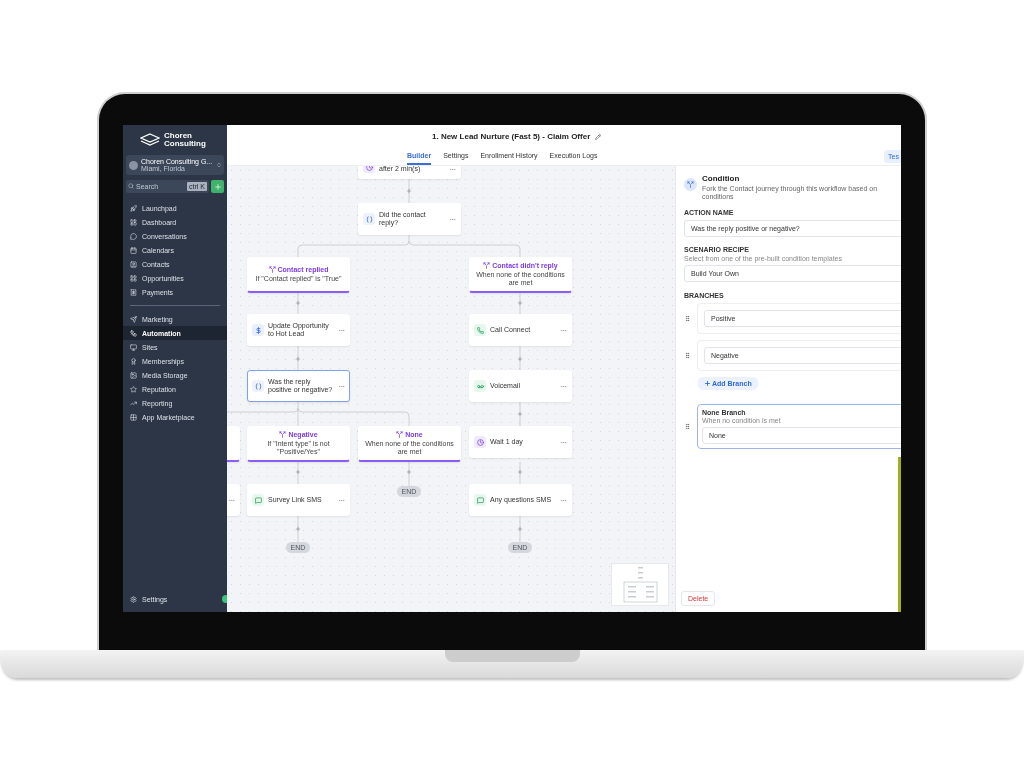 The width and height of the screenshot is (1024, 768). What do you see at coordinates (640, 584) in the screenshot?
I see `minimap` at bounding box center [640, 584].